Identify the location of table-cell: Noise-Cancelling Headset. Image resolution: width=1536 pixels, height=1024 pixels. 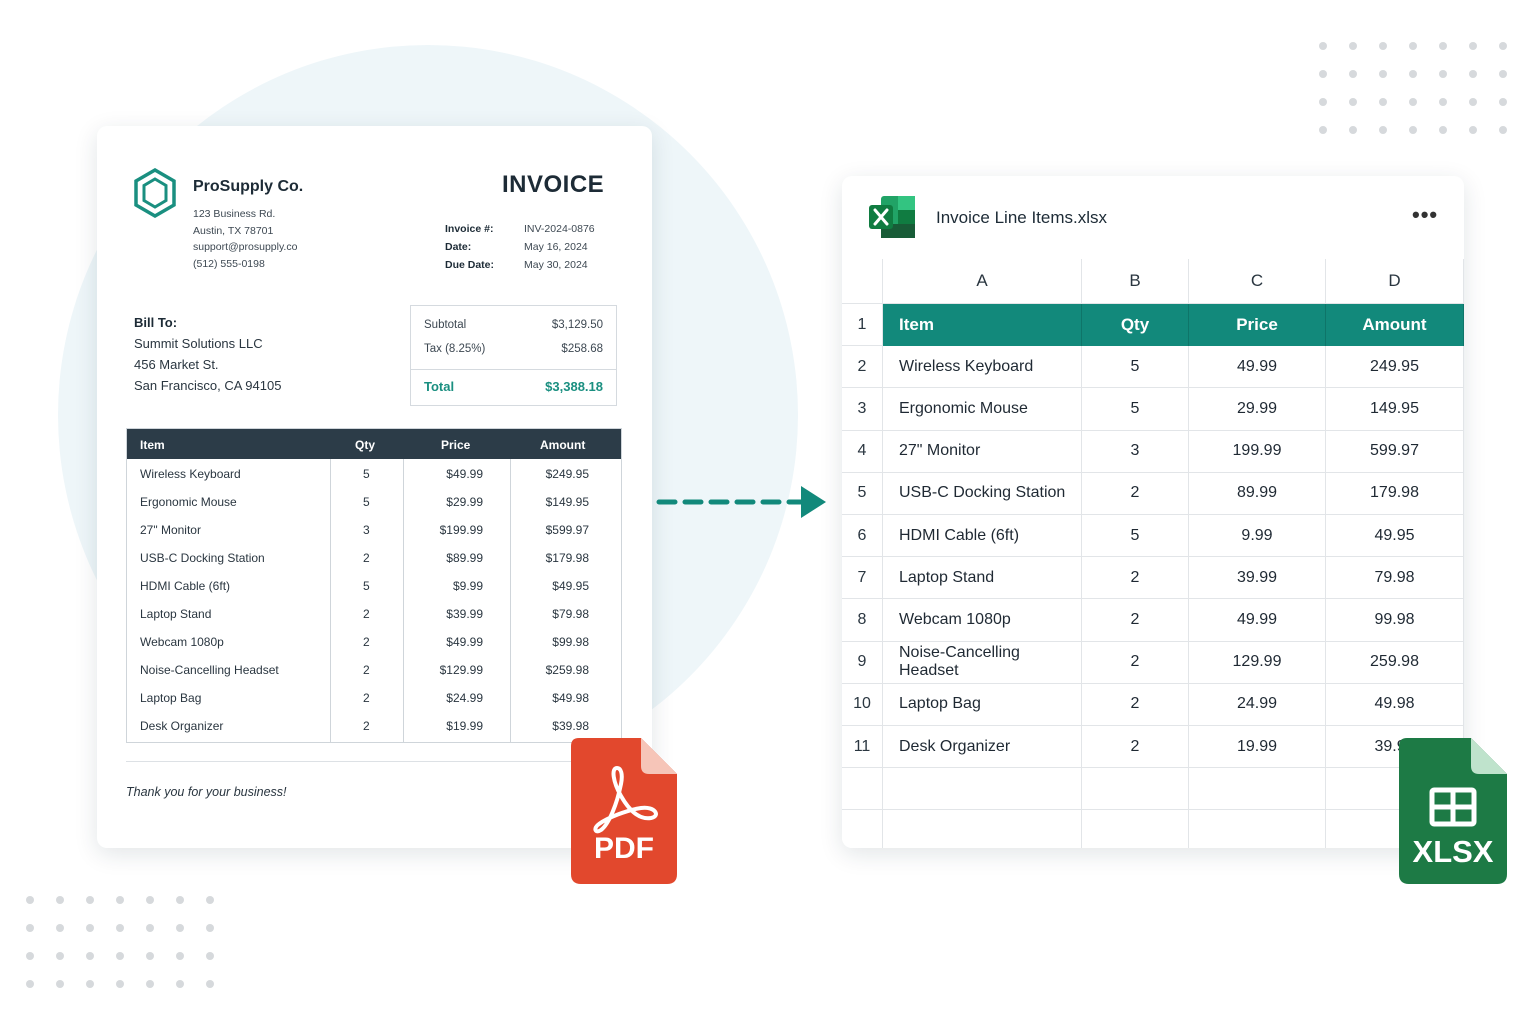
(209, 670).